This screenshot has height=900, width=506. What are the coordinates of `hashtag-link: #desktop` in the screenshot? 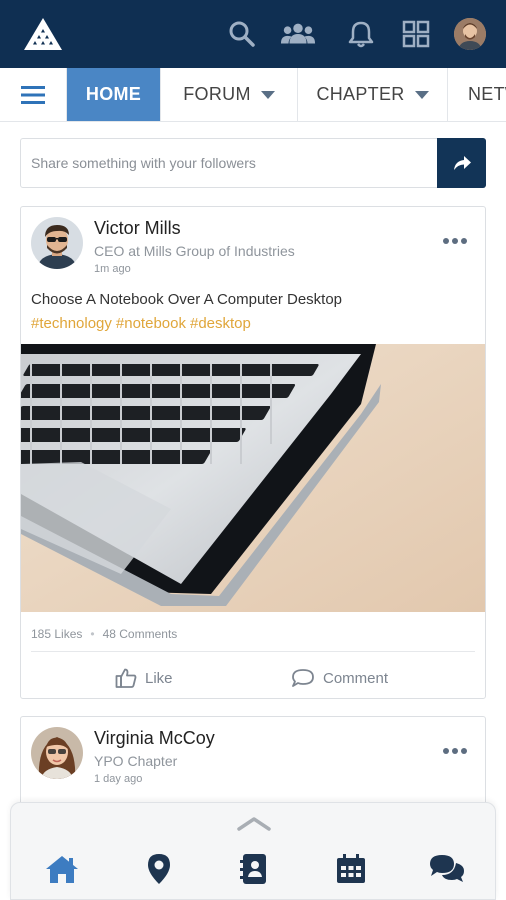 It's located at (220, 323).